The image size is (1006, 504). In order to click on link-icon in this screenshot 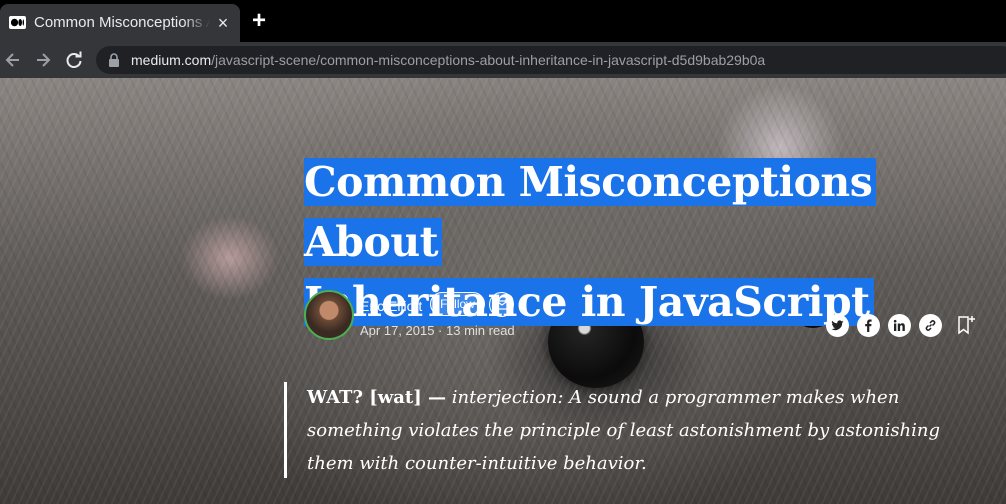, I will do `click(930, 325)`.